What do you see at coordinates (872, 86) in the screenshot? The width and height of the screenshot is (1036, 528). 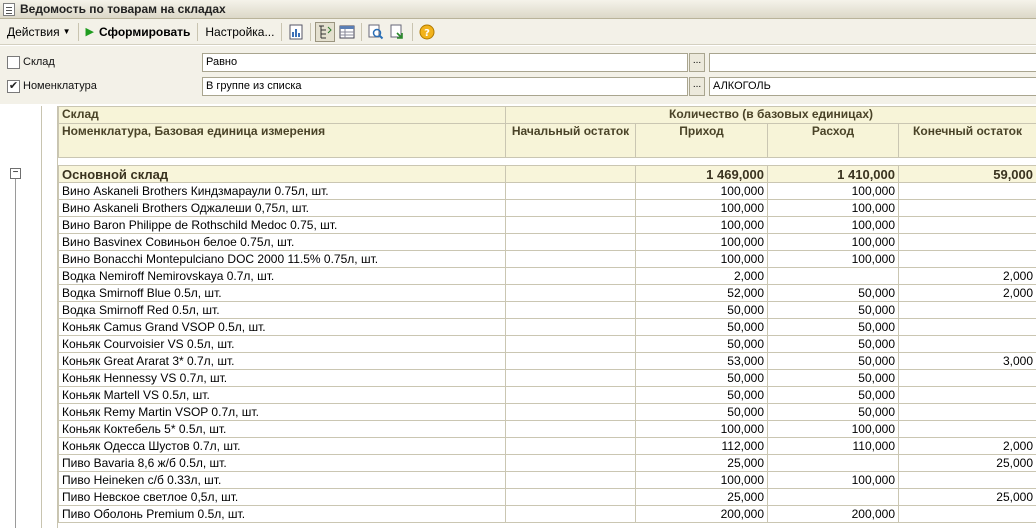 I see `nomenclature-value-field: АЛКОГОЛЬ` at bounding box center [872, 86].